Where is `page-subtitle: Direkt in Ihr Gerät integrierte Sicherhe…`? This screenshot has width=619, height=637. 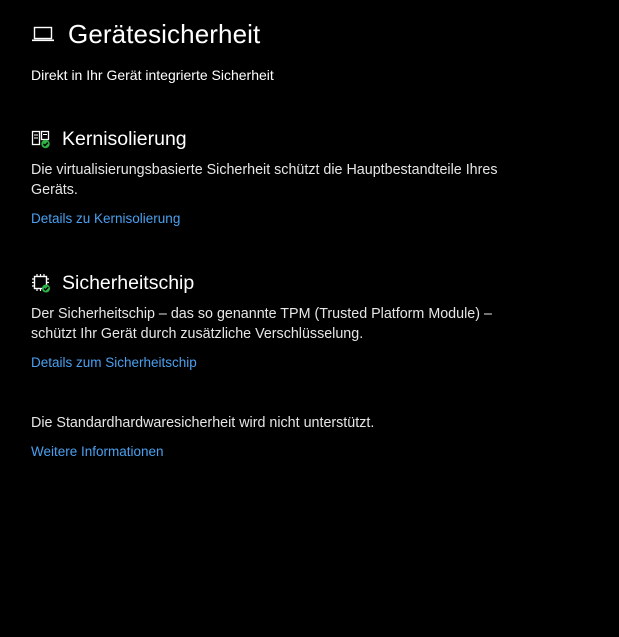
page-subtitle: Direkt in Ihr Gerät integrierte Sicherhe… is located at coordinates (152, 75).